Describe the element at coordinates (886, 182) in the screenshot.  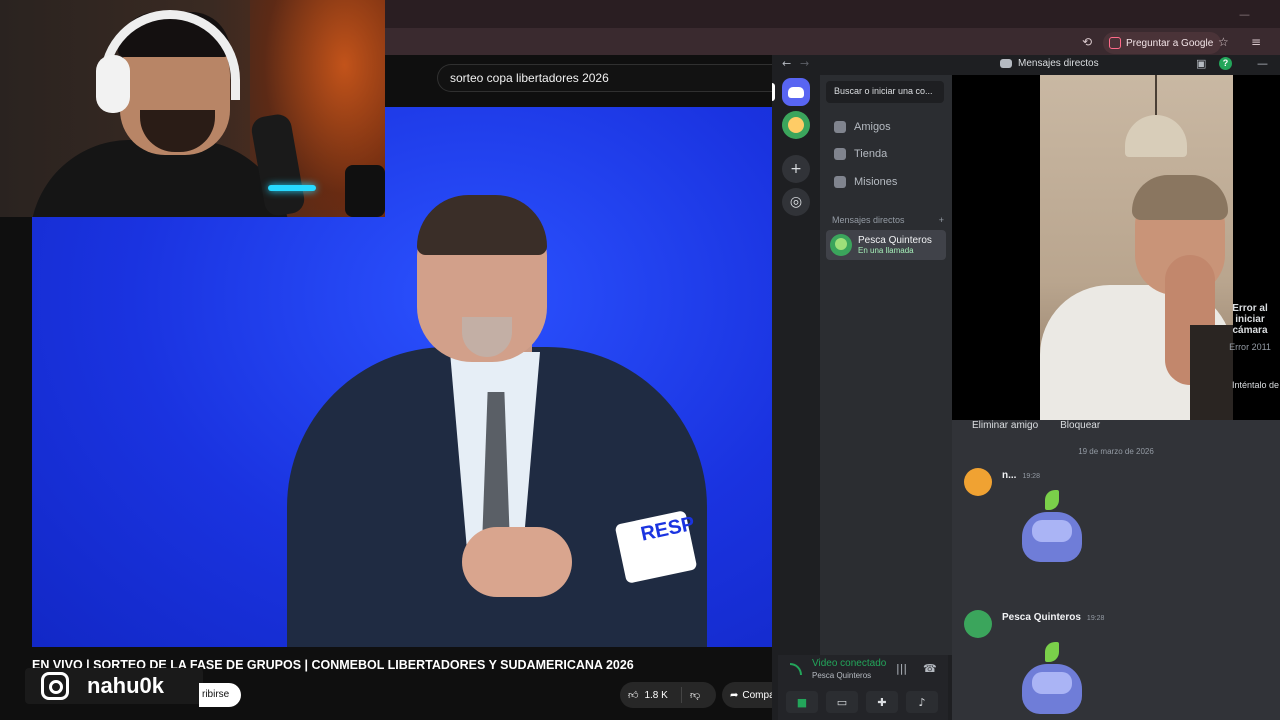
I see `nav-quests: Misiones` at that location.